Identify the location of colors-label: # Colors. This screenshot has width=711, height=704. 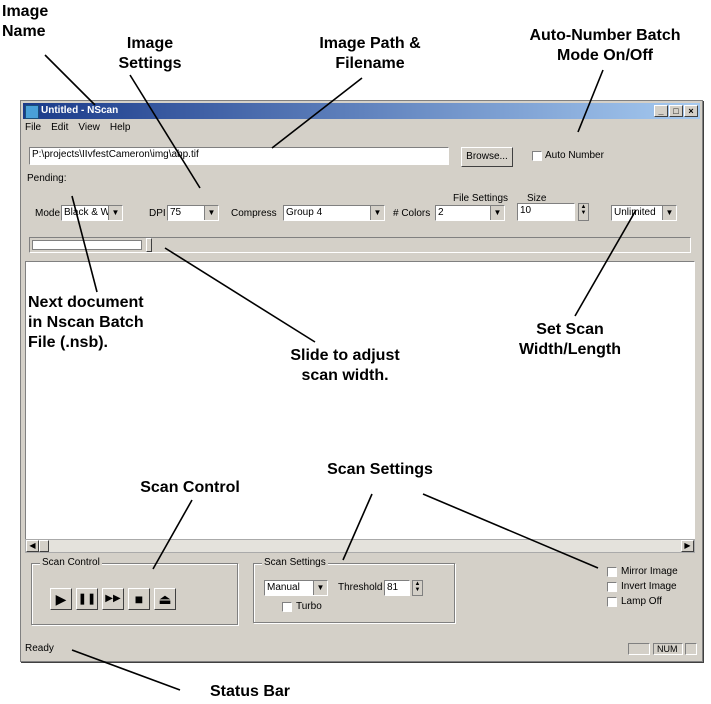
(412, 213).